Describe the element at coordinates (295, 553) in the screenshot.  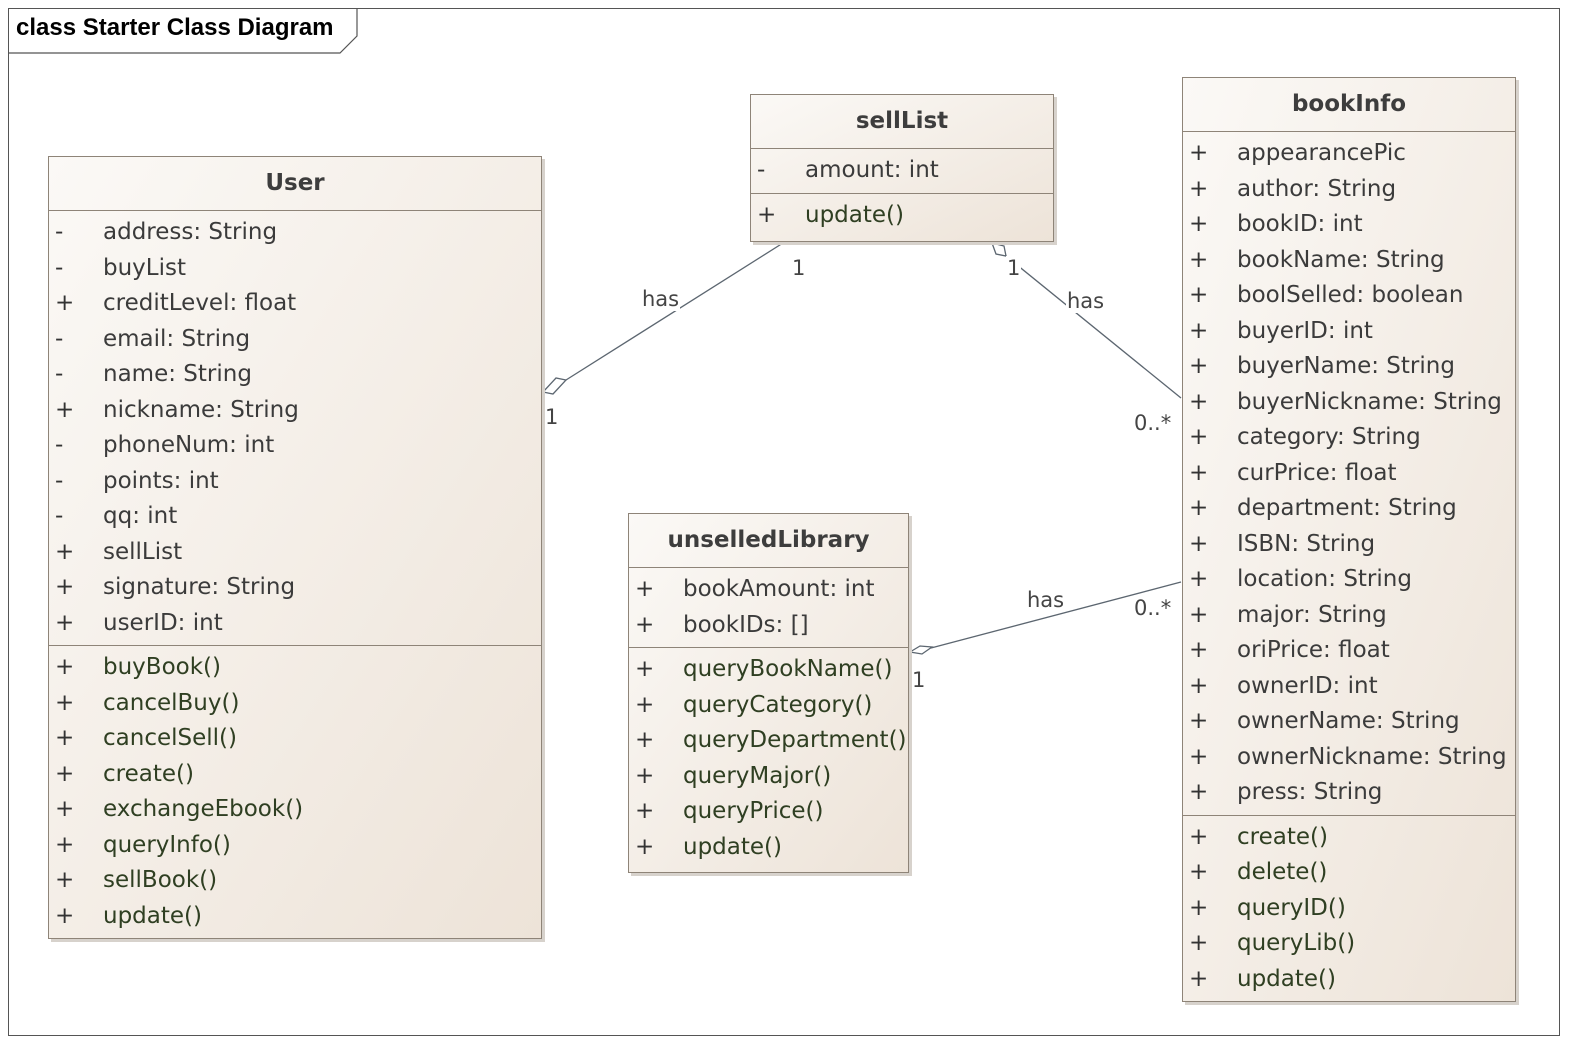
I see `attribute: + sellList` at that location.